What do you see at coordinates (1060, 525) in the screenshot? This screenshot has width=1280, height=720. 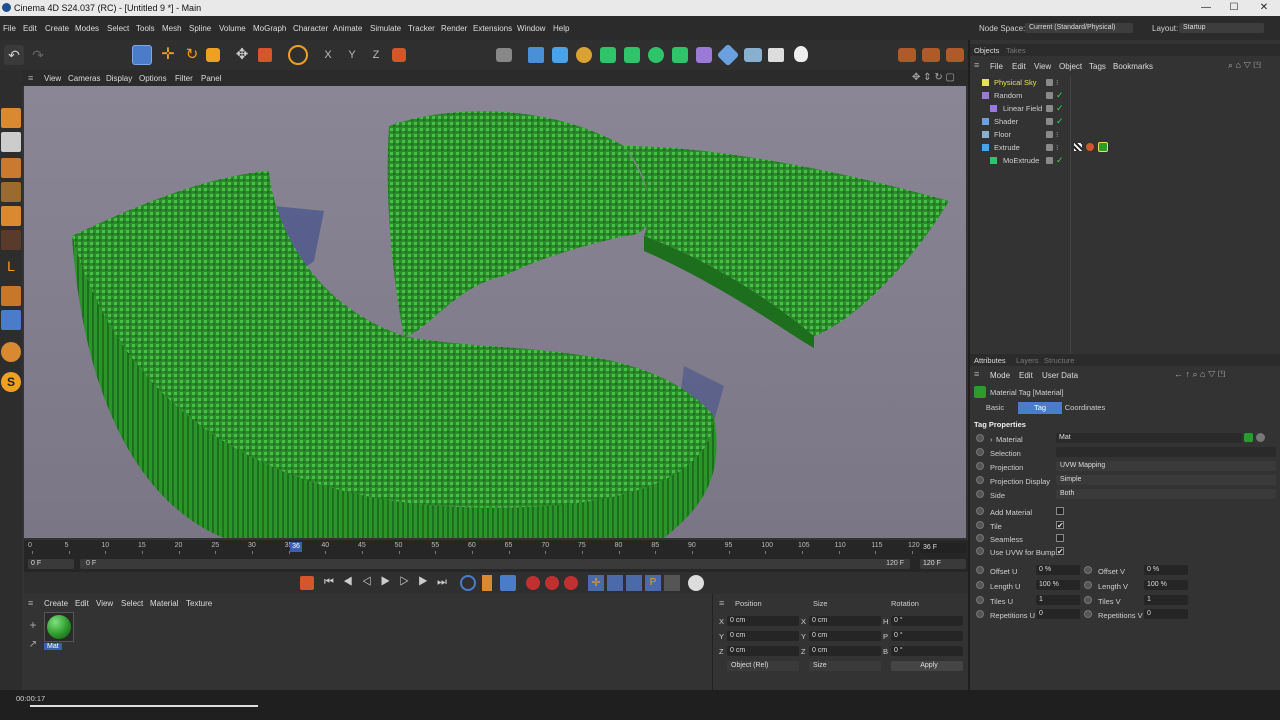 I see `tile-checkbox: ✔` at bounding box center [1060, 525].